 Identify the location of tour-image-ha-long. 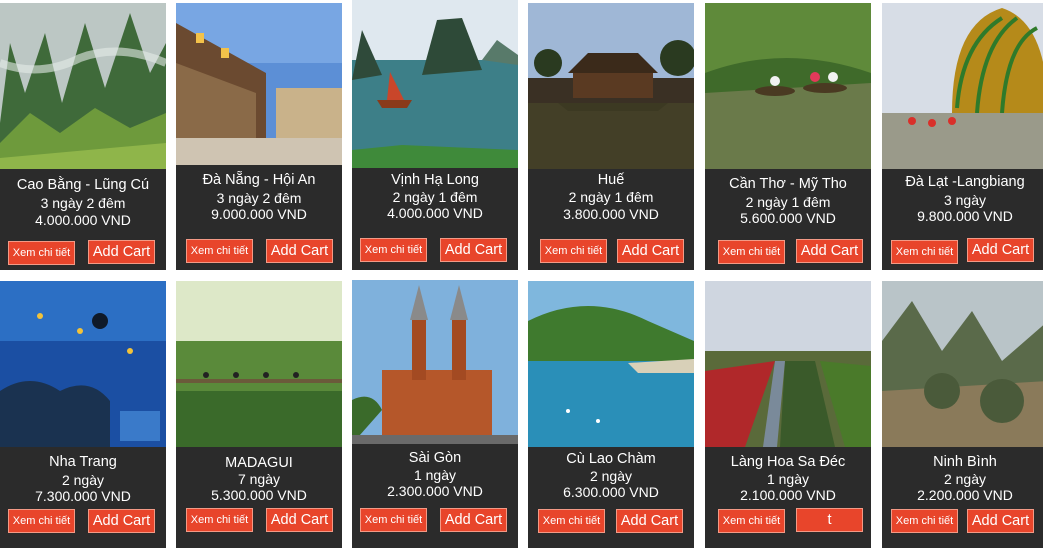
(435, 84).